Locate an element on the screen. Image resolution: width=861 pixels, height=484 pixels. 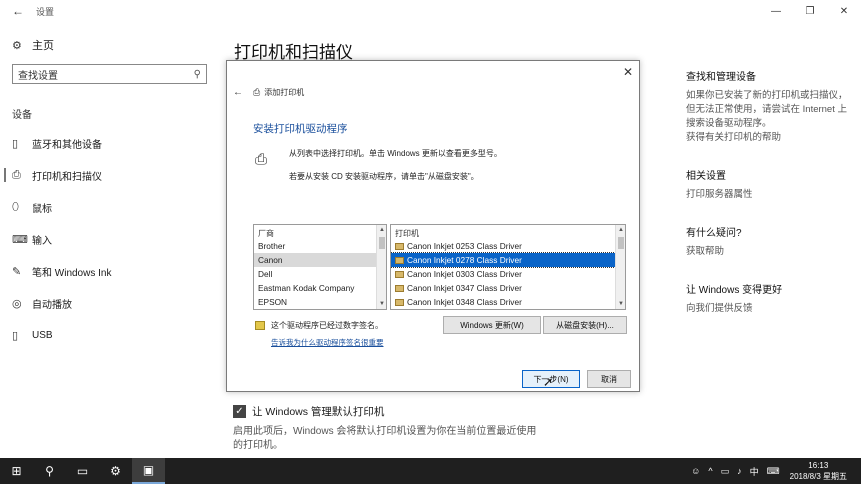
windows-update-button: Windows 更新(W) is located at coordinates (492, 325).